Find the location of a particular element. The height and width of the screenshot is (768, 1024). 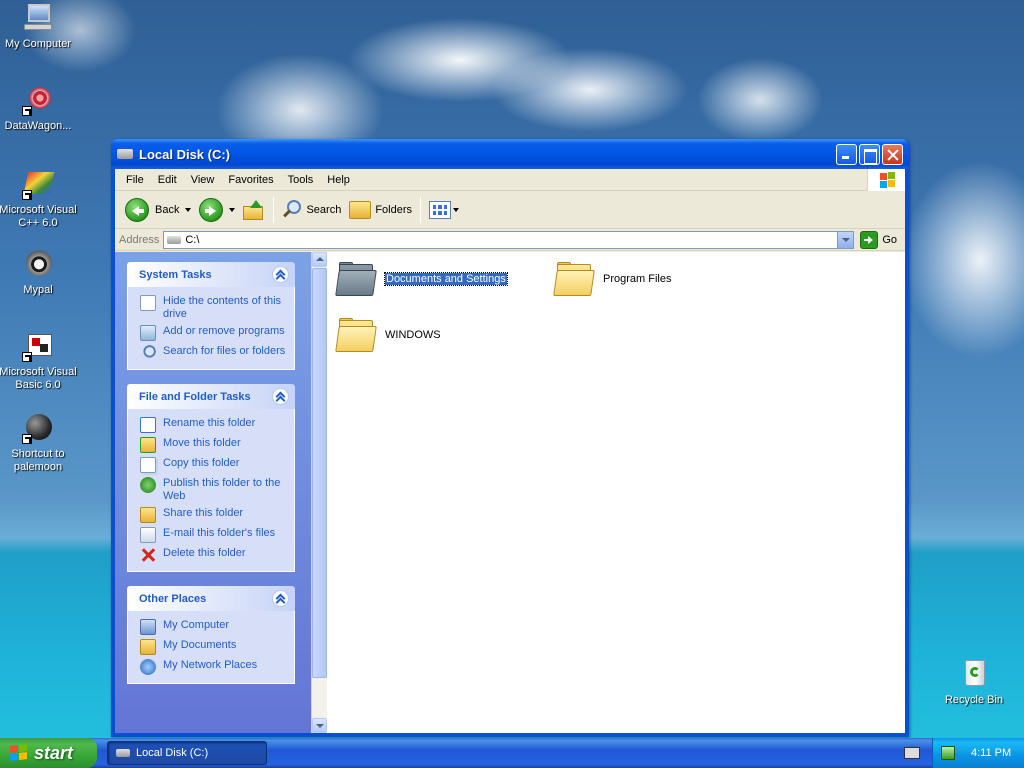

search-button: Search is located at coordinates (311, 210).